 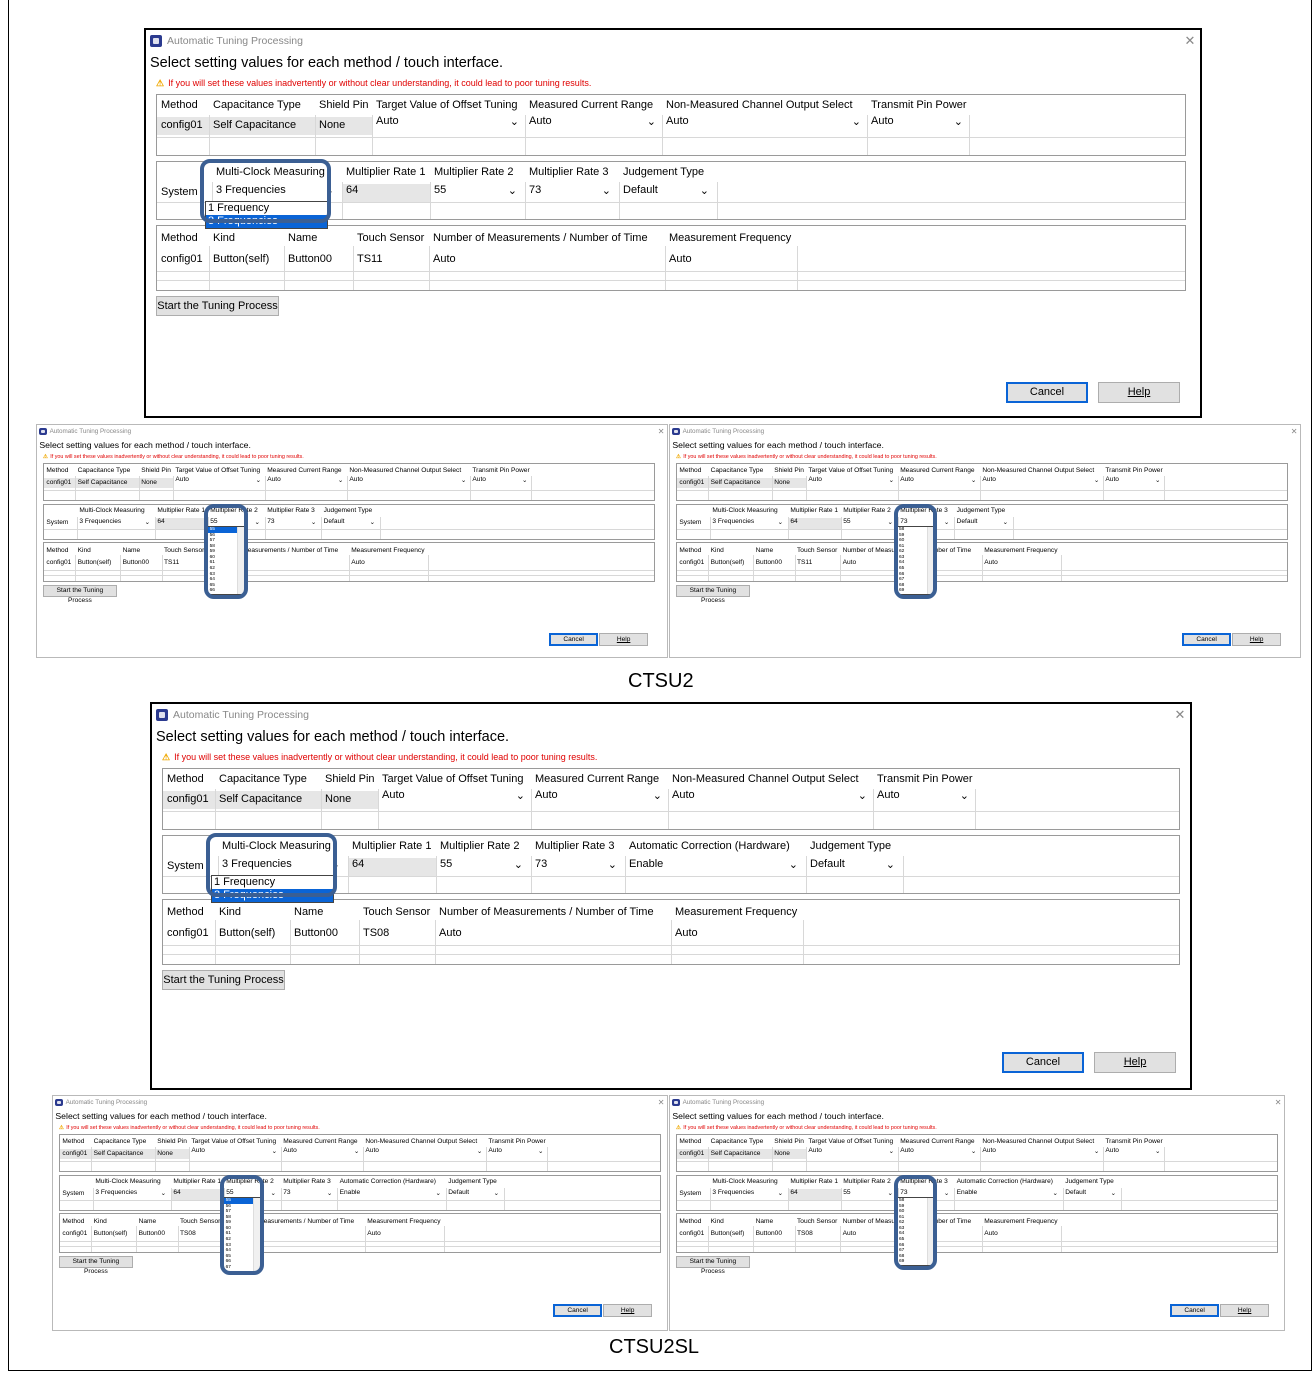 What do you see at coordinates (162, 715) in the screenshot?
I see `app-icon` at bounding box center [162, 715].